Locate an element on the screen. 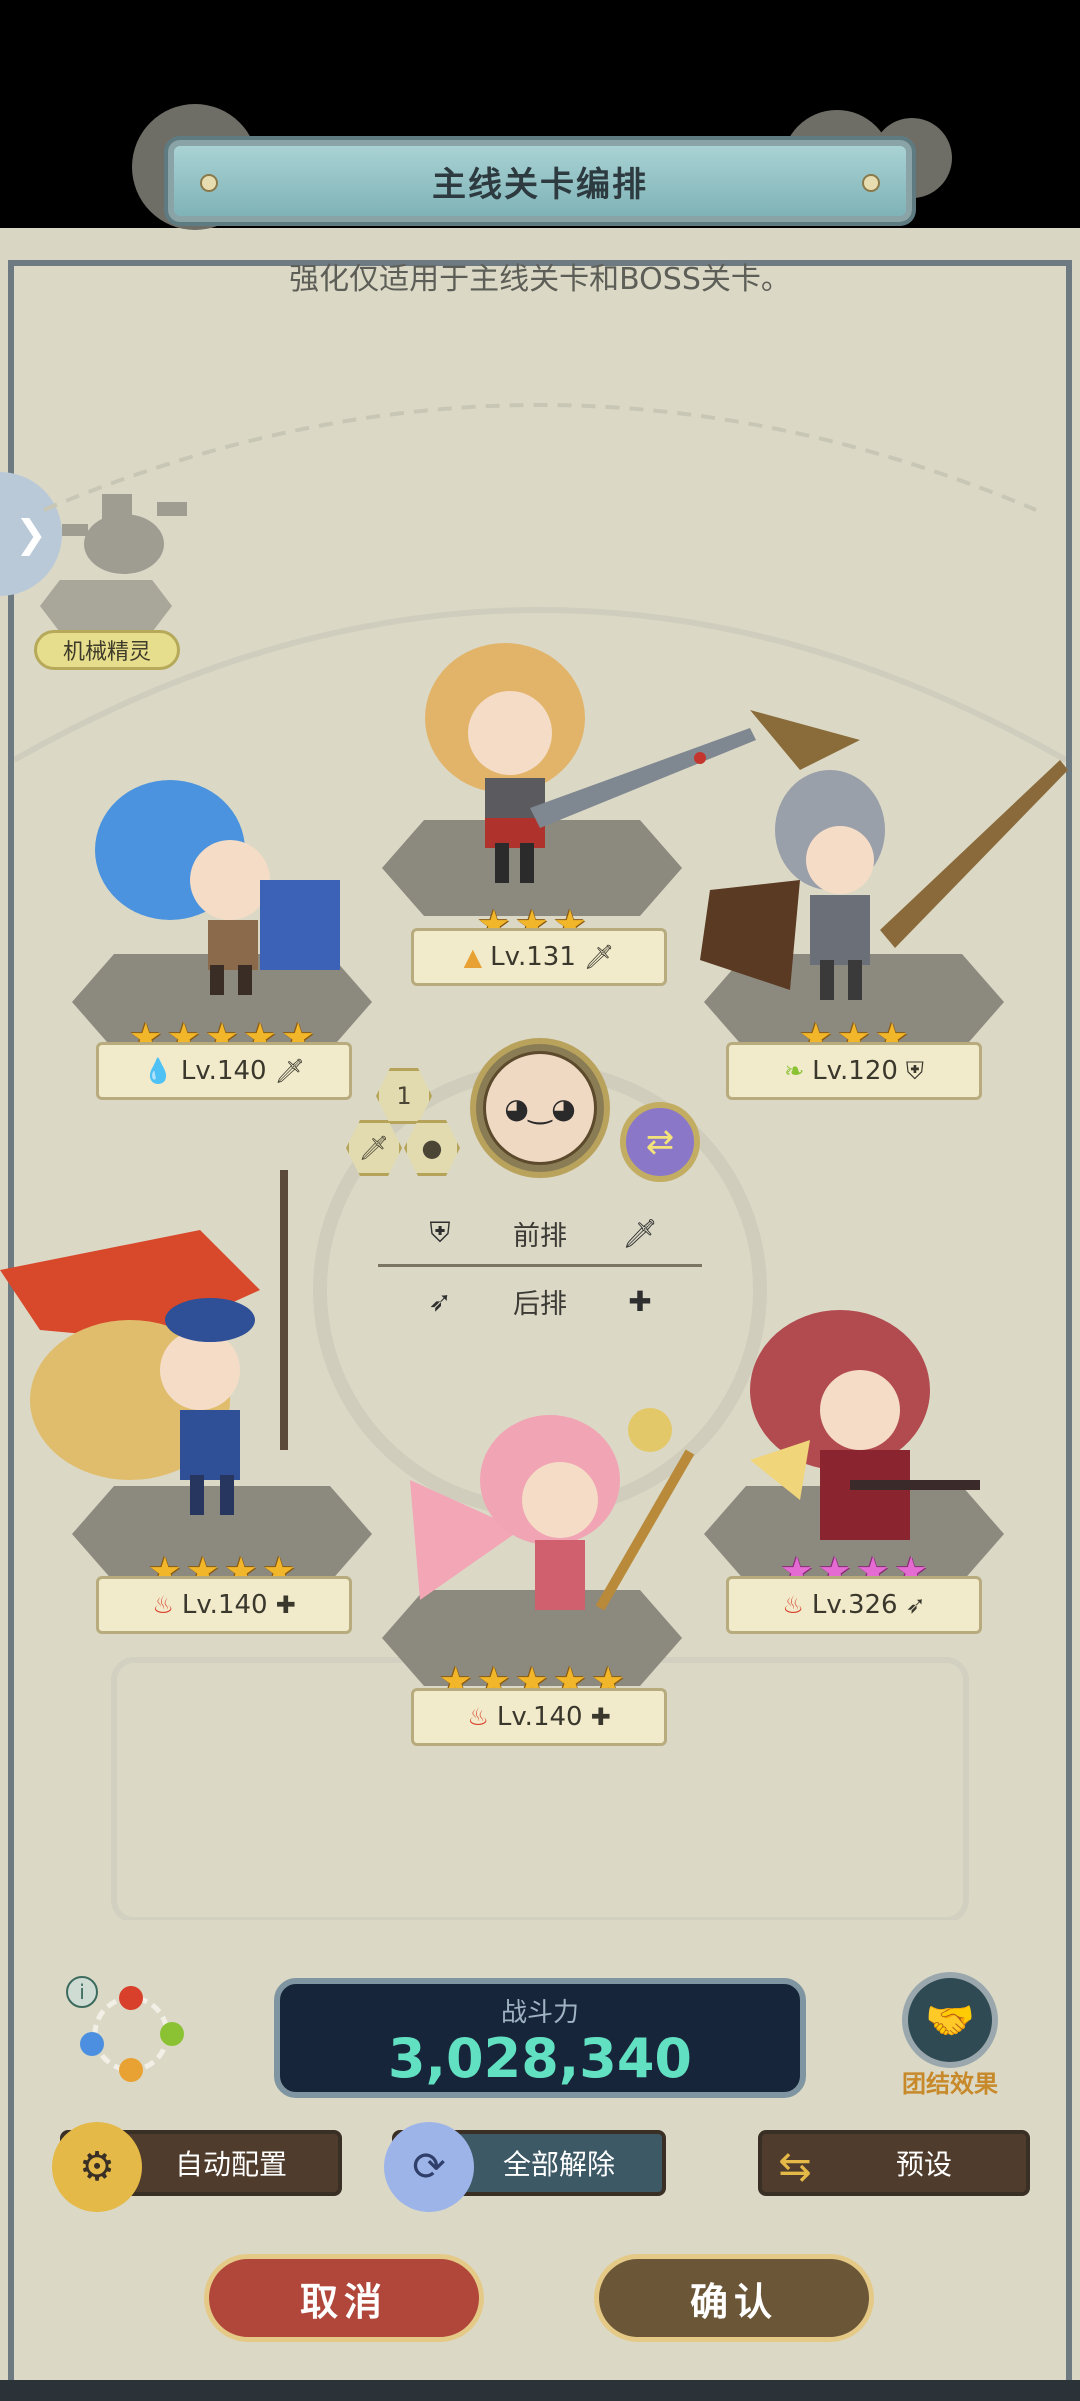 This screenshot has height=2401, width=1080. hero-level-box: ▲ Lv.131 🗡 is located at coordinates (539, 957).